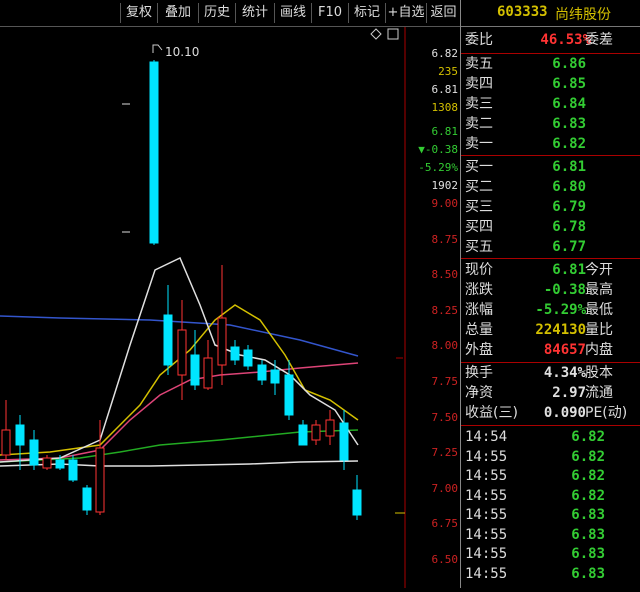 The image size is (640, 592). Describe the element at coordinates (550, 437) in the screenshot. I see `tick-row: 14:54 6.82` at that location.